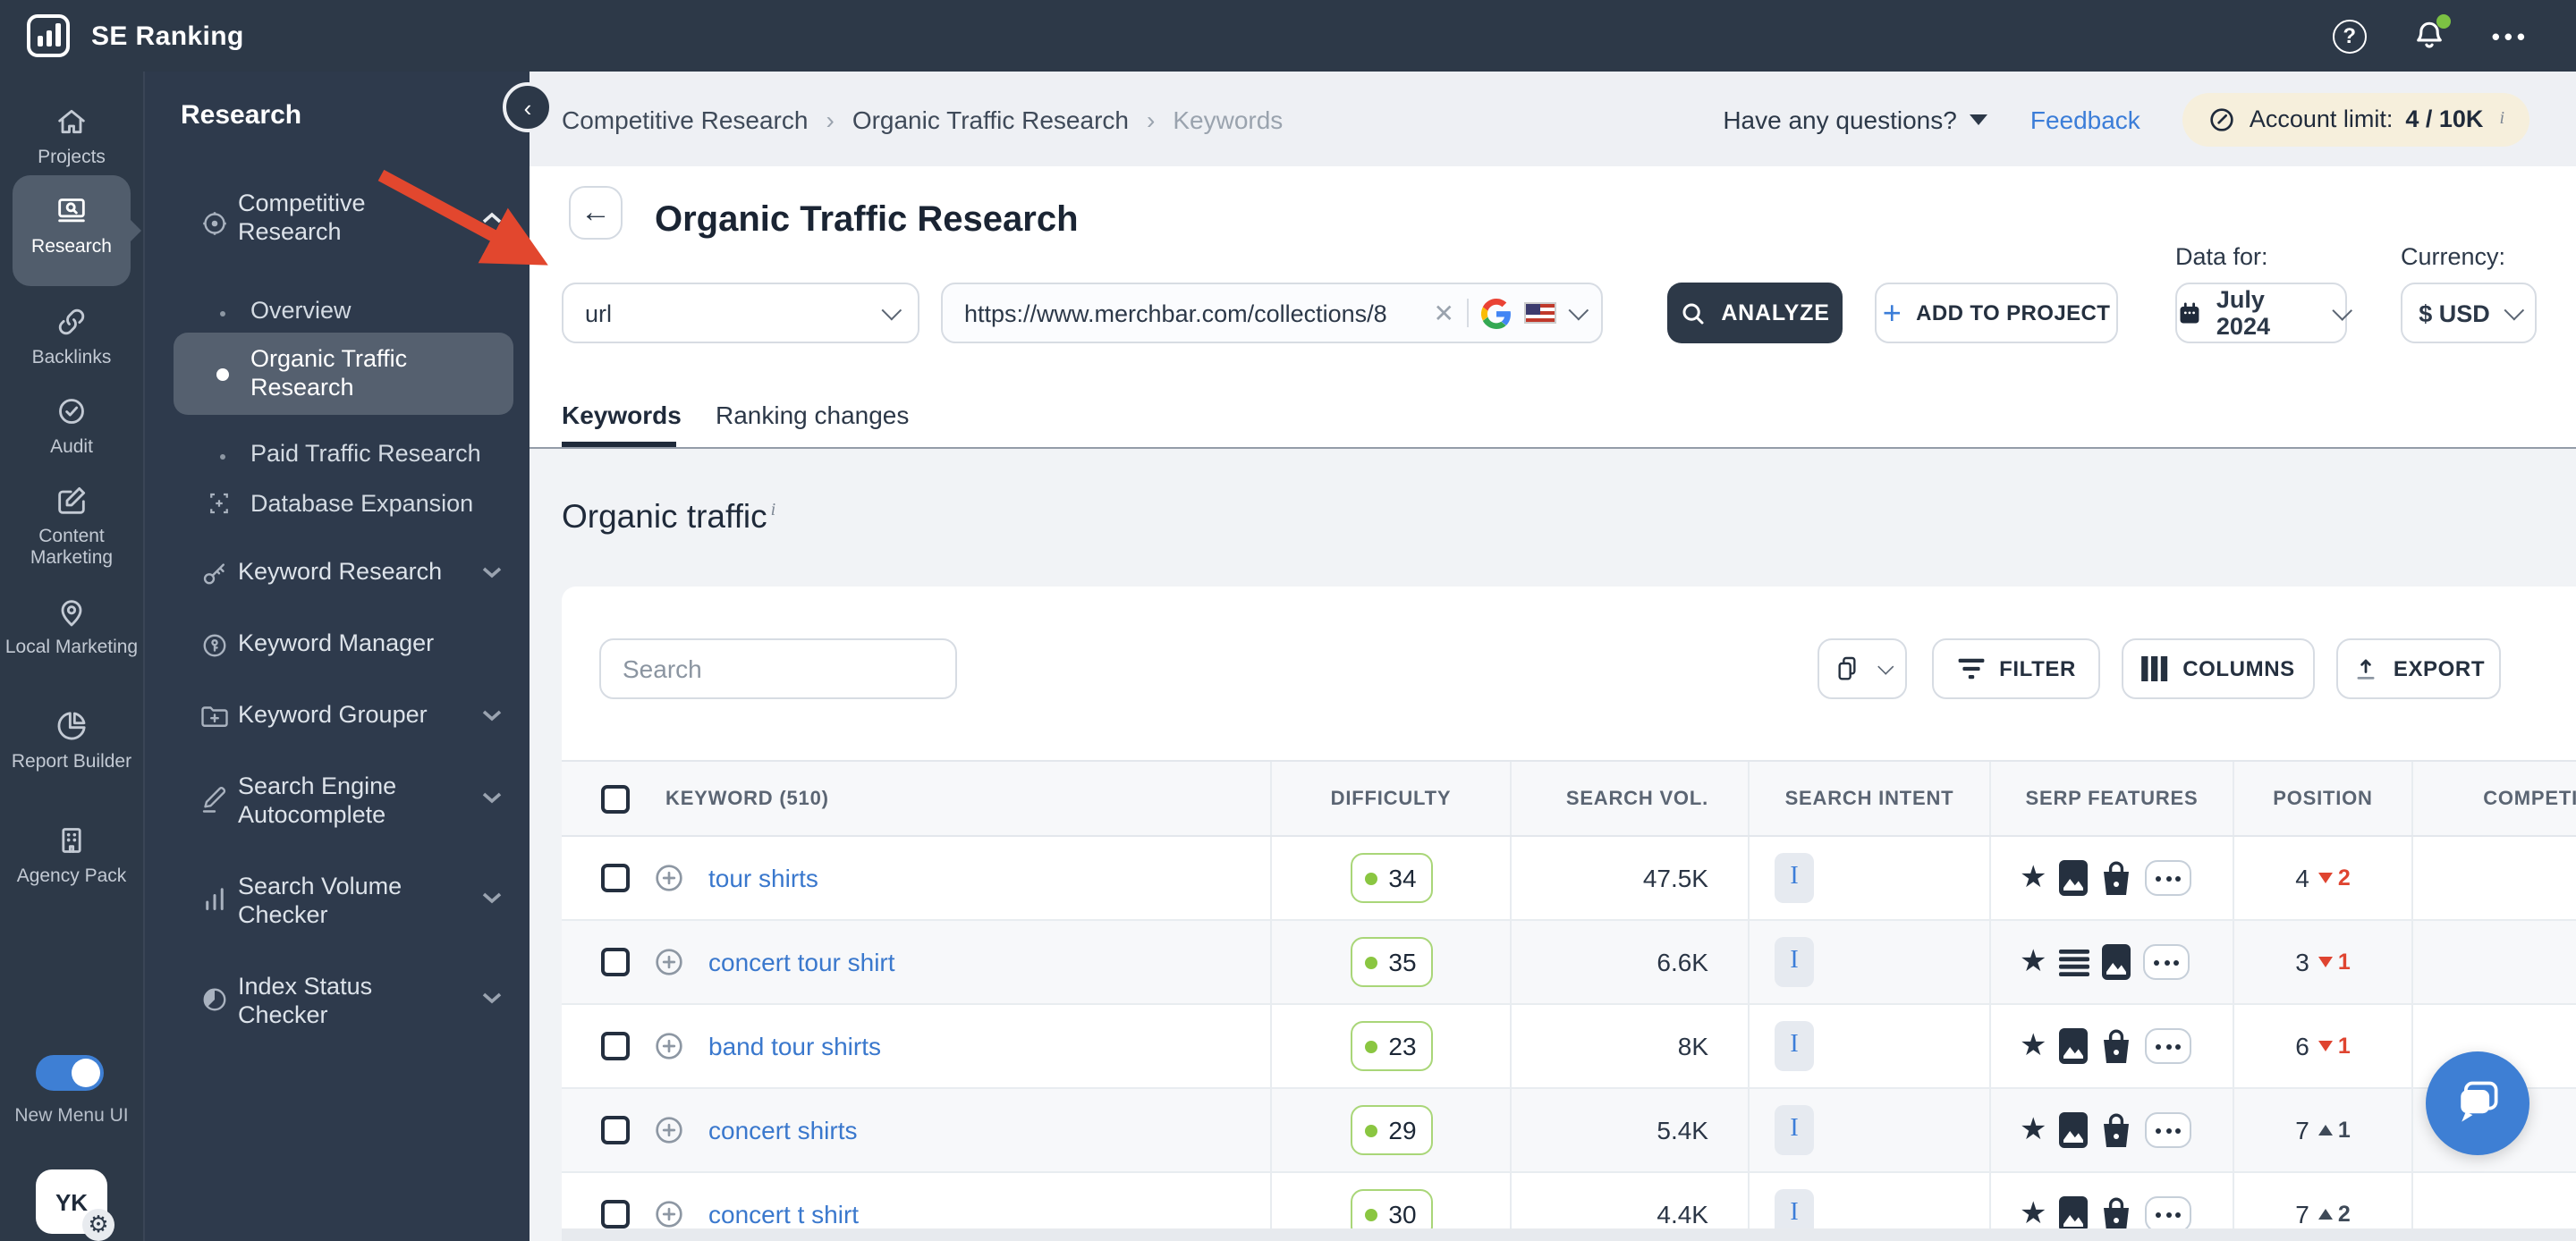 This screenshot has height=1241, width=2576. I want to click on new-menu-ui-toggle, so click(70, 1073).